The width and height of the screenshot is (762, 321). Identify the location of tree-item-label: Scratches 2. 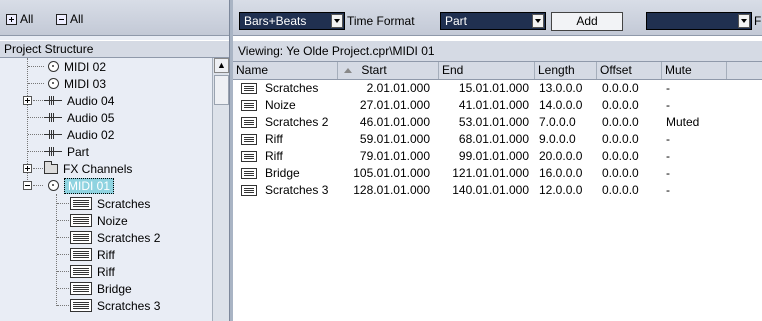
(129, 237).